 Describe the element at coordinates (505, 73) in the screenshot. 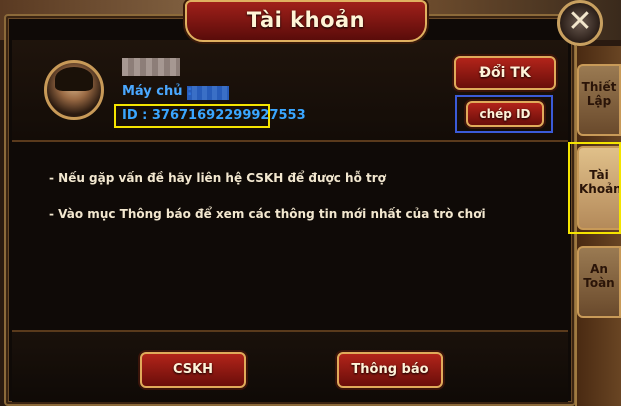

I see `switch-account-button: Đổi TK` at that location.